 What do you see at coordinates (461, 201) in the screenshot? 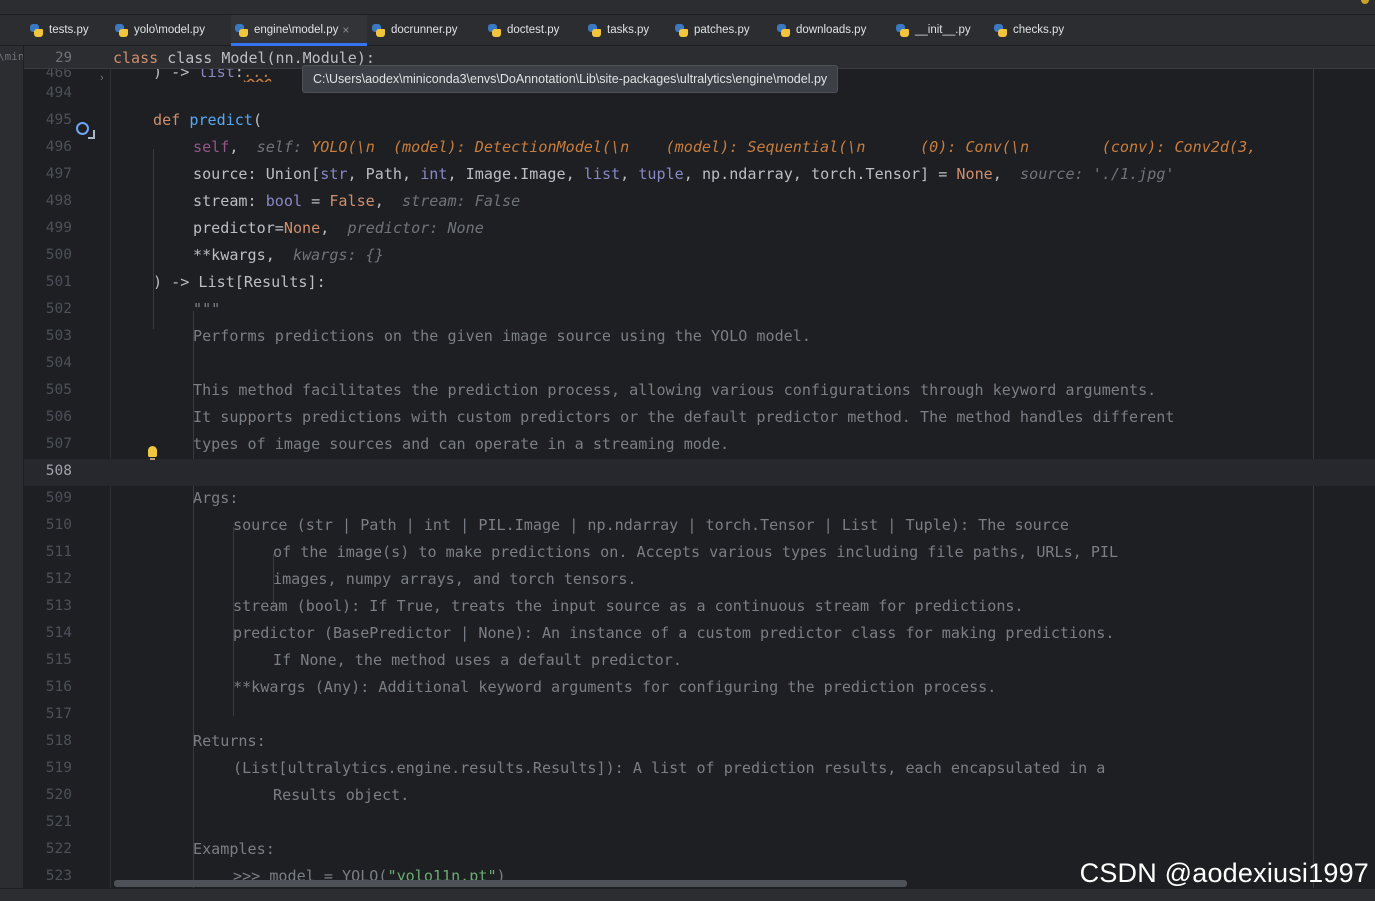
I see `inlay-hint: stream: False` at bounding box center [461, 201].